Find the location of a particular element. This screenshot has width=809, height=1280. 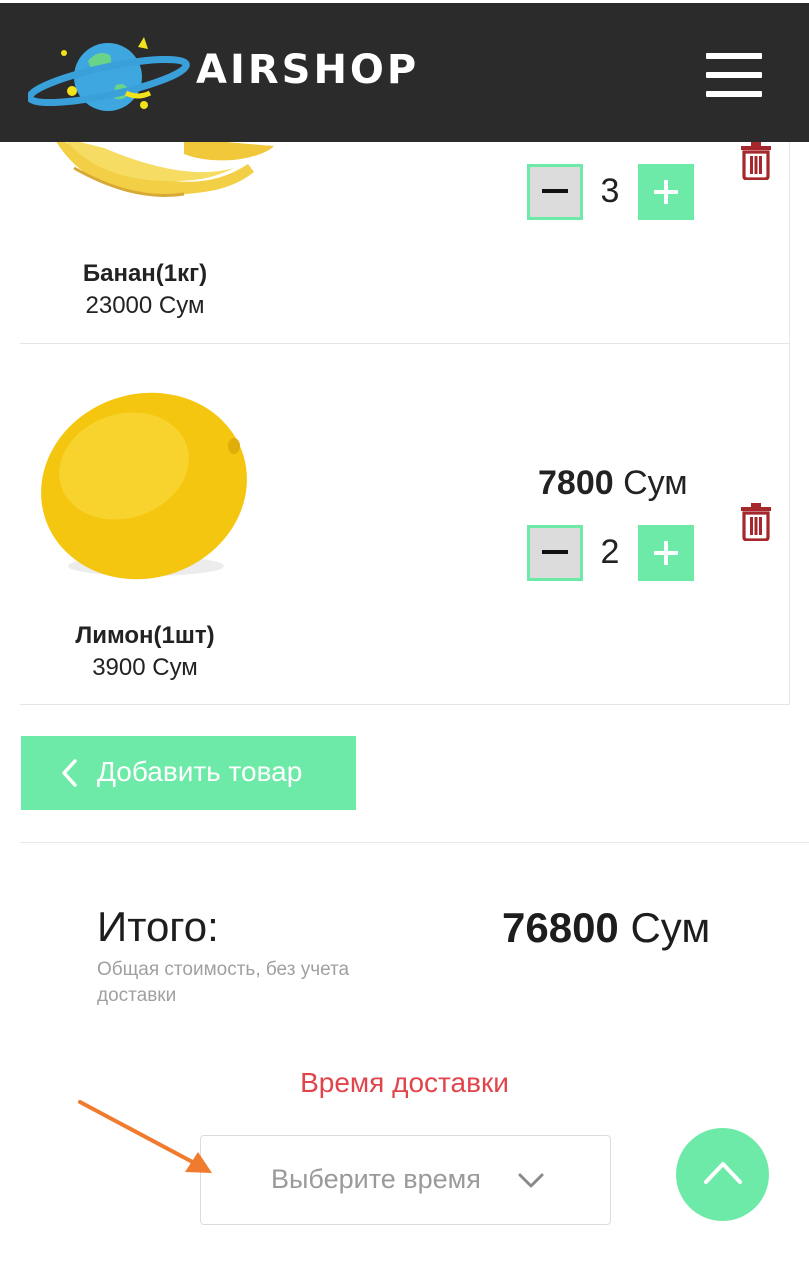

total-label: Итого: is located at coordinates (158, 926).